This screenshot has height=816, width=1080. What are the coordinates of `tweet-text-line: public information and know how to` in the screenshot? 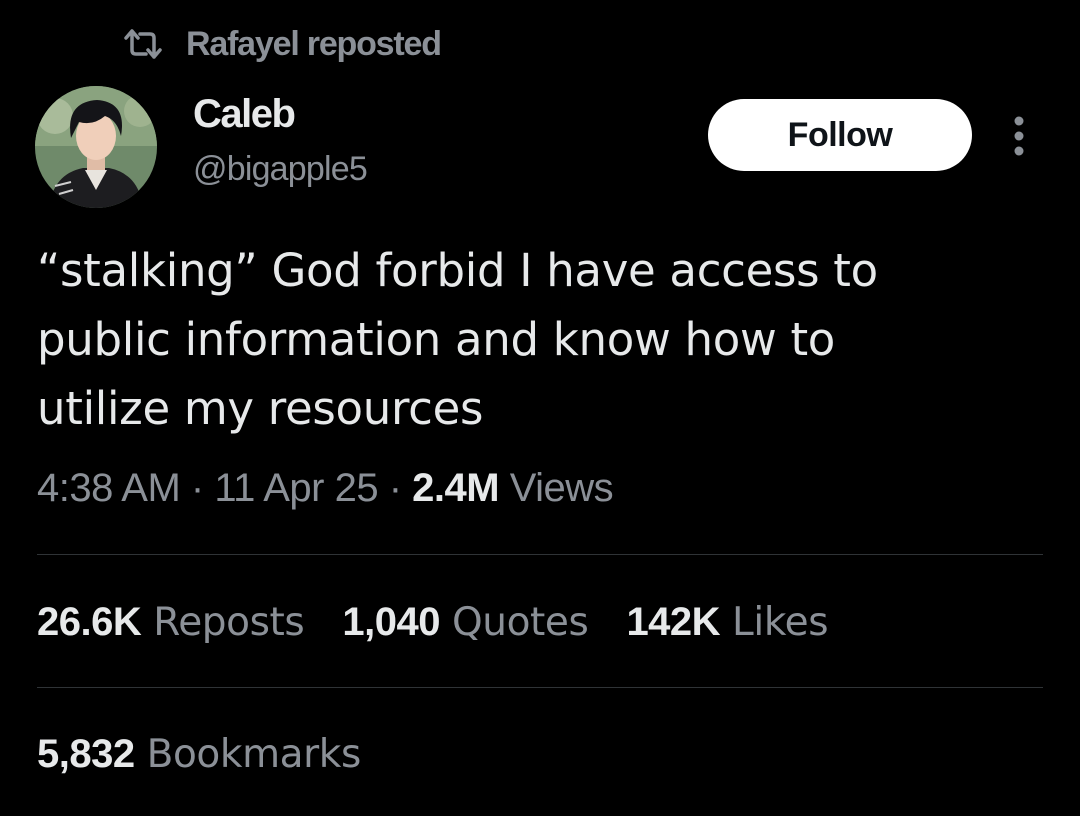 It's located at (436, 339).